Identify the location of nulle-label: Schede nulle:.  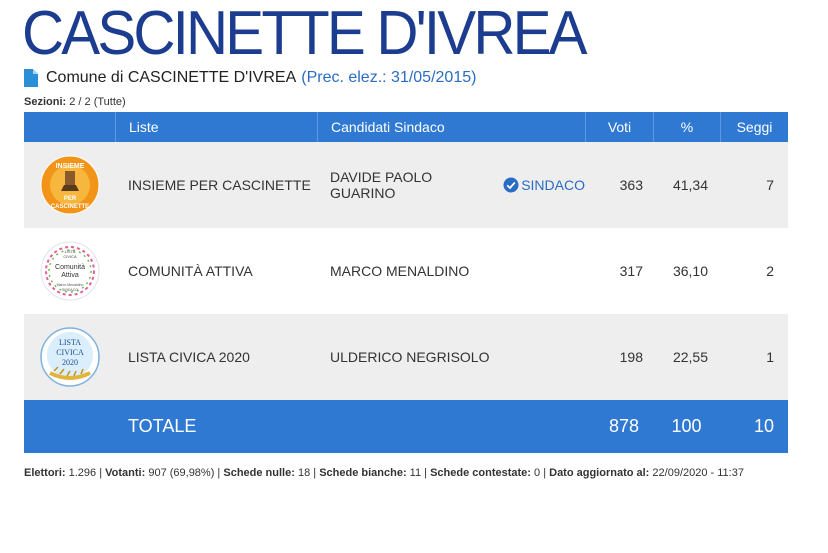
(259, 473).